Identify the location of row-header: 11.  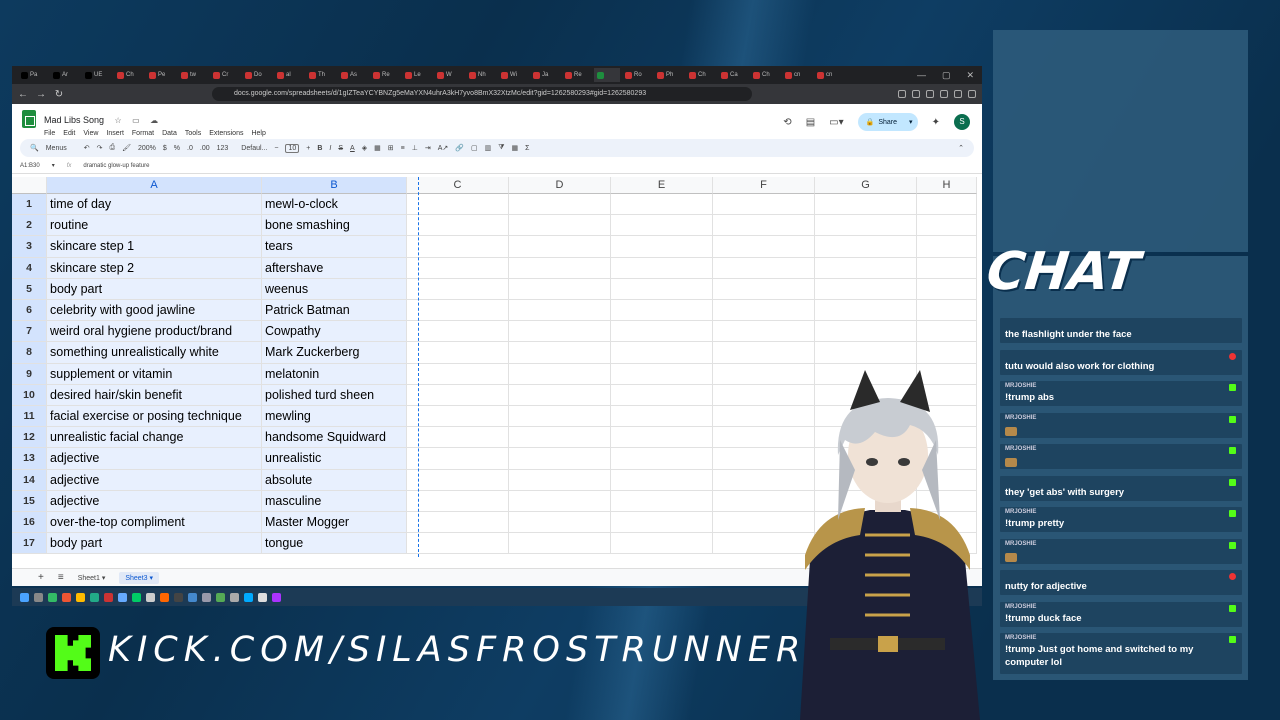
(29, 417).